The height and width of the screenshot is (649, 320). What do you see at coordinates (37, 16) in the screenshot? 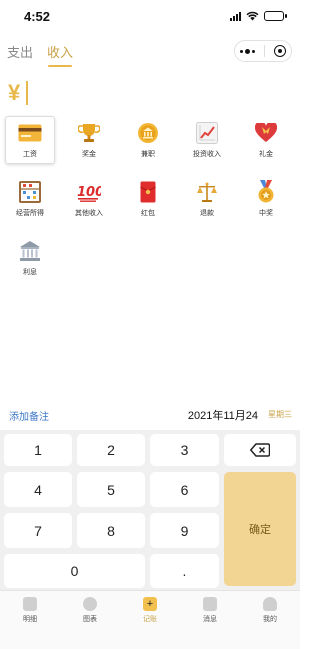
I see `status-time: 4:52` at bounding box center [37, 16].